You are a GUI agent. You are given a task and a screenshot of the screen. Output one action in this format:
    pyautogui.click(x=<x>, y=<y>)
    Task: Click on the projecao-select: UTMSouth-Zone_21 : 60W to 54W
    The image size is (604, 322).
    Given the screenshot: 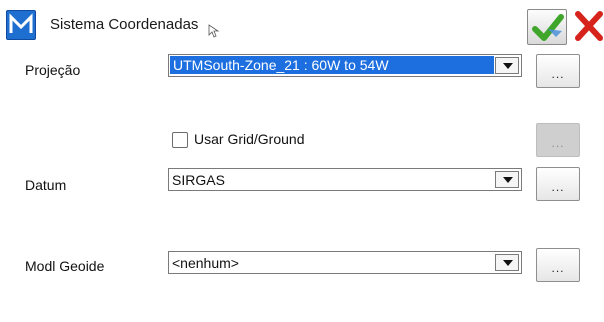 What is the action you would take?
    pyautogui.click(x=345, y=65)
    